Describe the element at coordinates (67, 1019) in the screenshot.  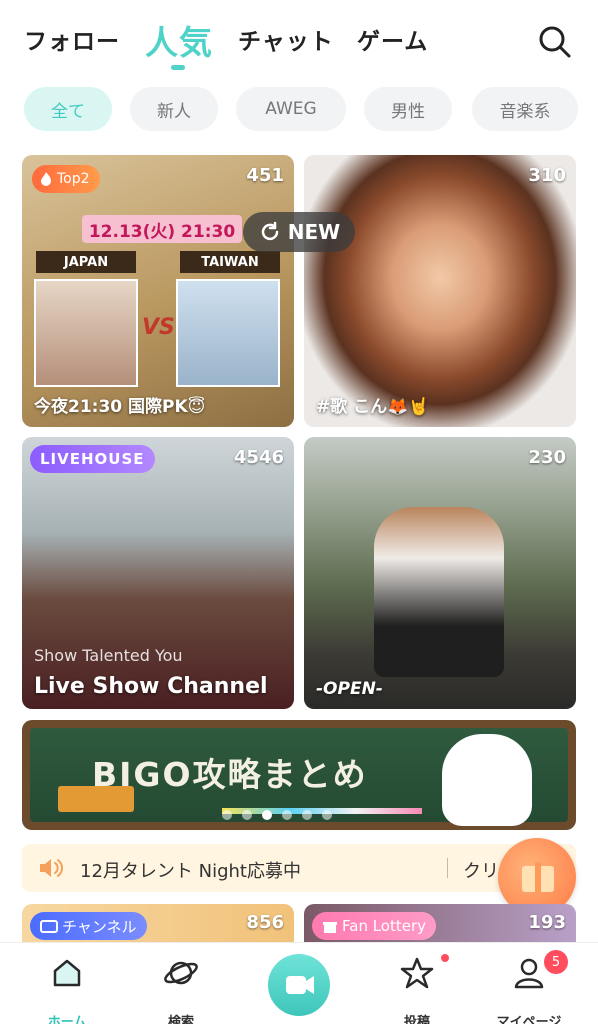
I see `tab-label: ホーム` at that location.